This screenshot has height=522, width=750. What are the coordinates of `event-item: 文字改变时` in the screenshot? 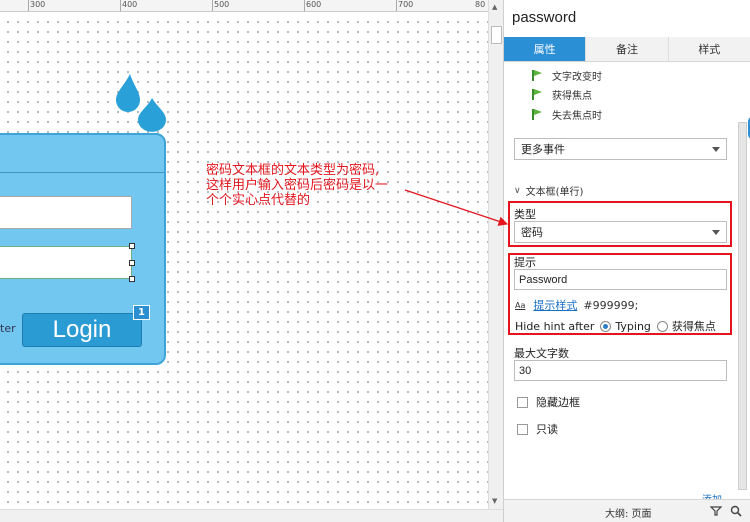 It's located at (566, 75).